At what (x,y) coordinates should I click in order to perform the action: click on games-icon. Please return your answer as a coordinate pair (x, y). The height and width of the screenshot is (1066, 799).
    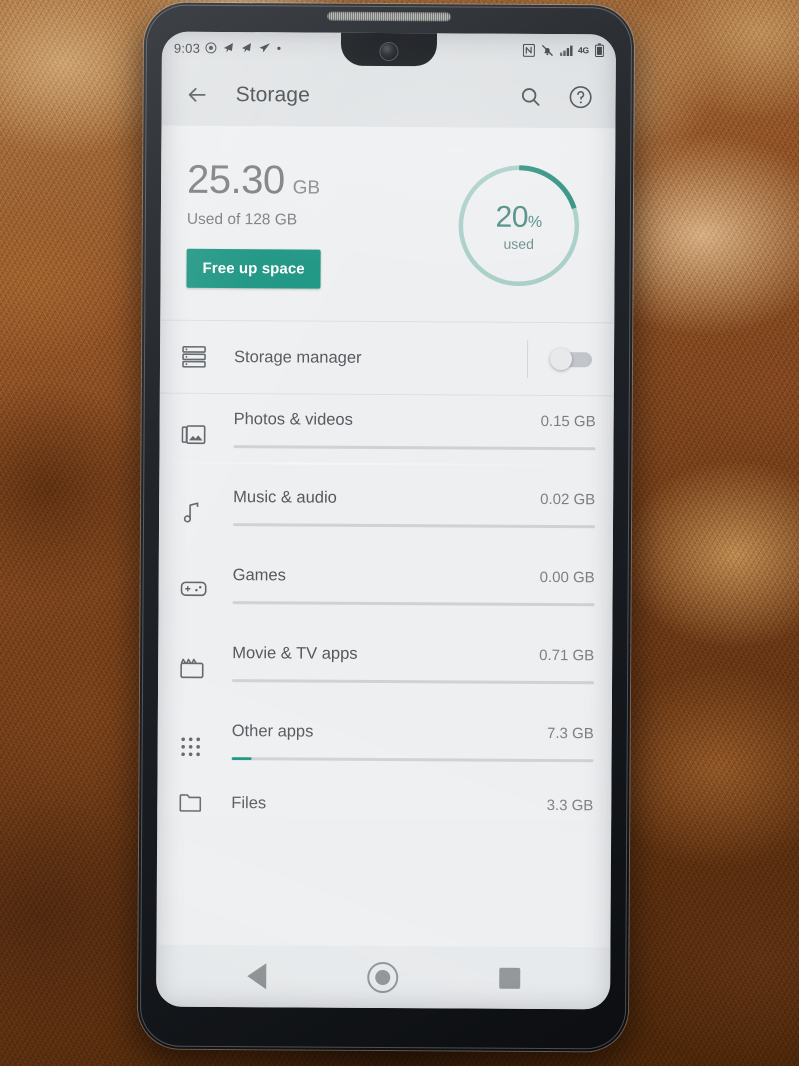
    Looking at the image, I should click on (203, 582).